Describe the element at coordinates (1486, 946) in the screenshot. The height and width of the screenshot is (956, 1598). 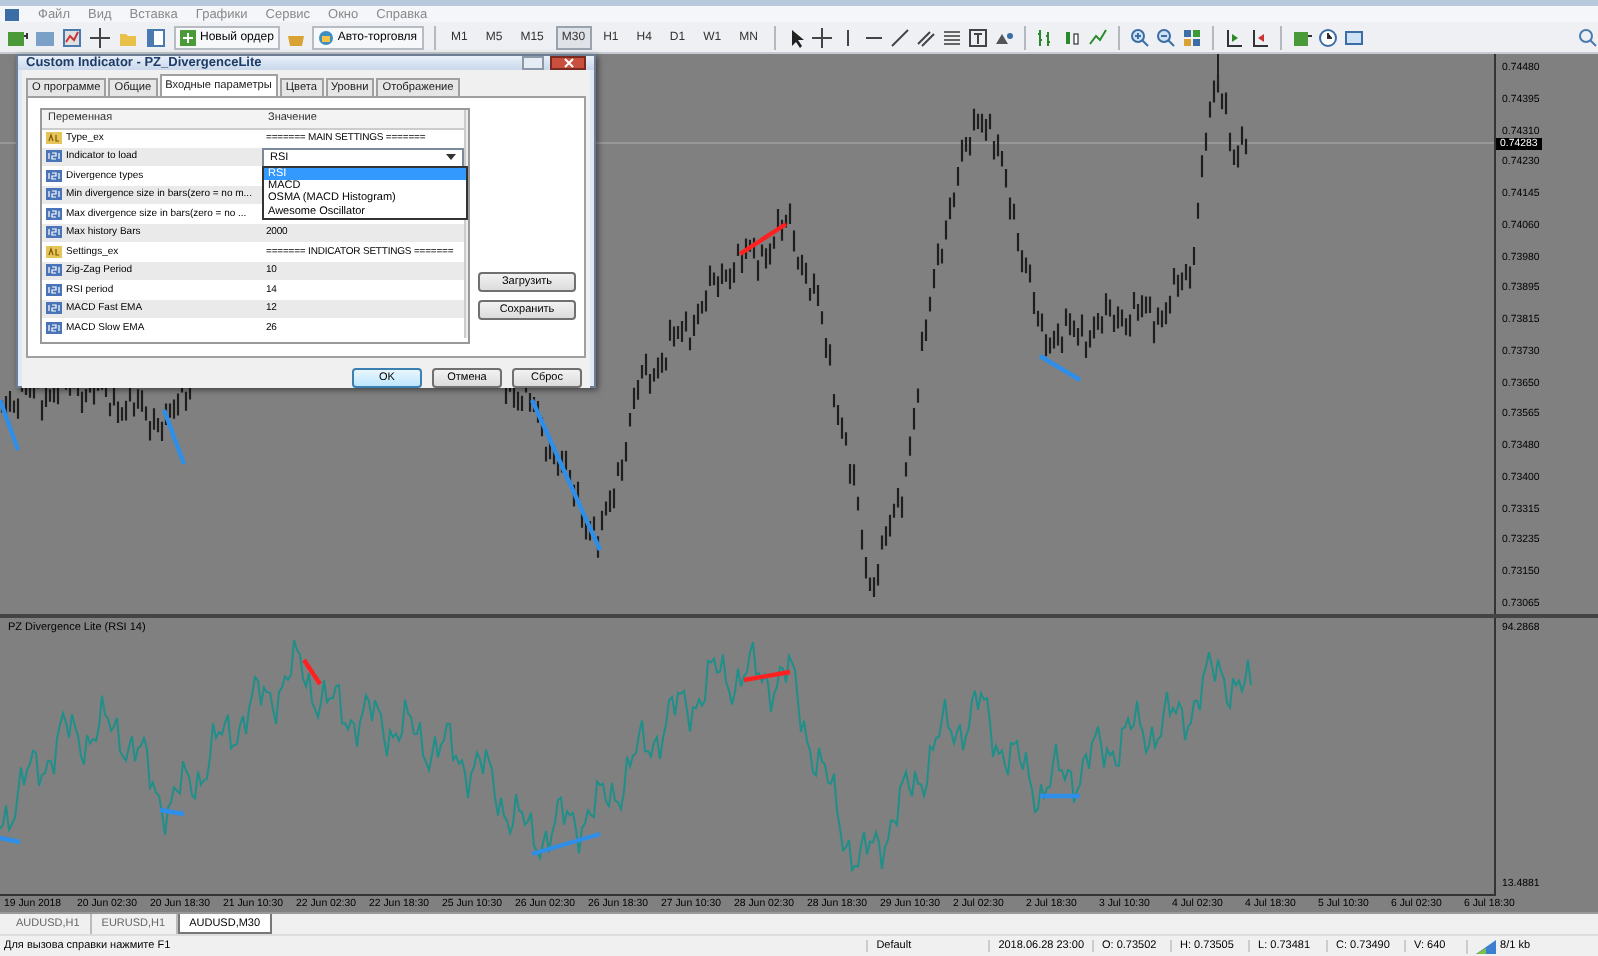
I see `connection-bars-icon` at that location.